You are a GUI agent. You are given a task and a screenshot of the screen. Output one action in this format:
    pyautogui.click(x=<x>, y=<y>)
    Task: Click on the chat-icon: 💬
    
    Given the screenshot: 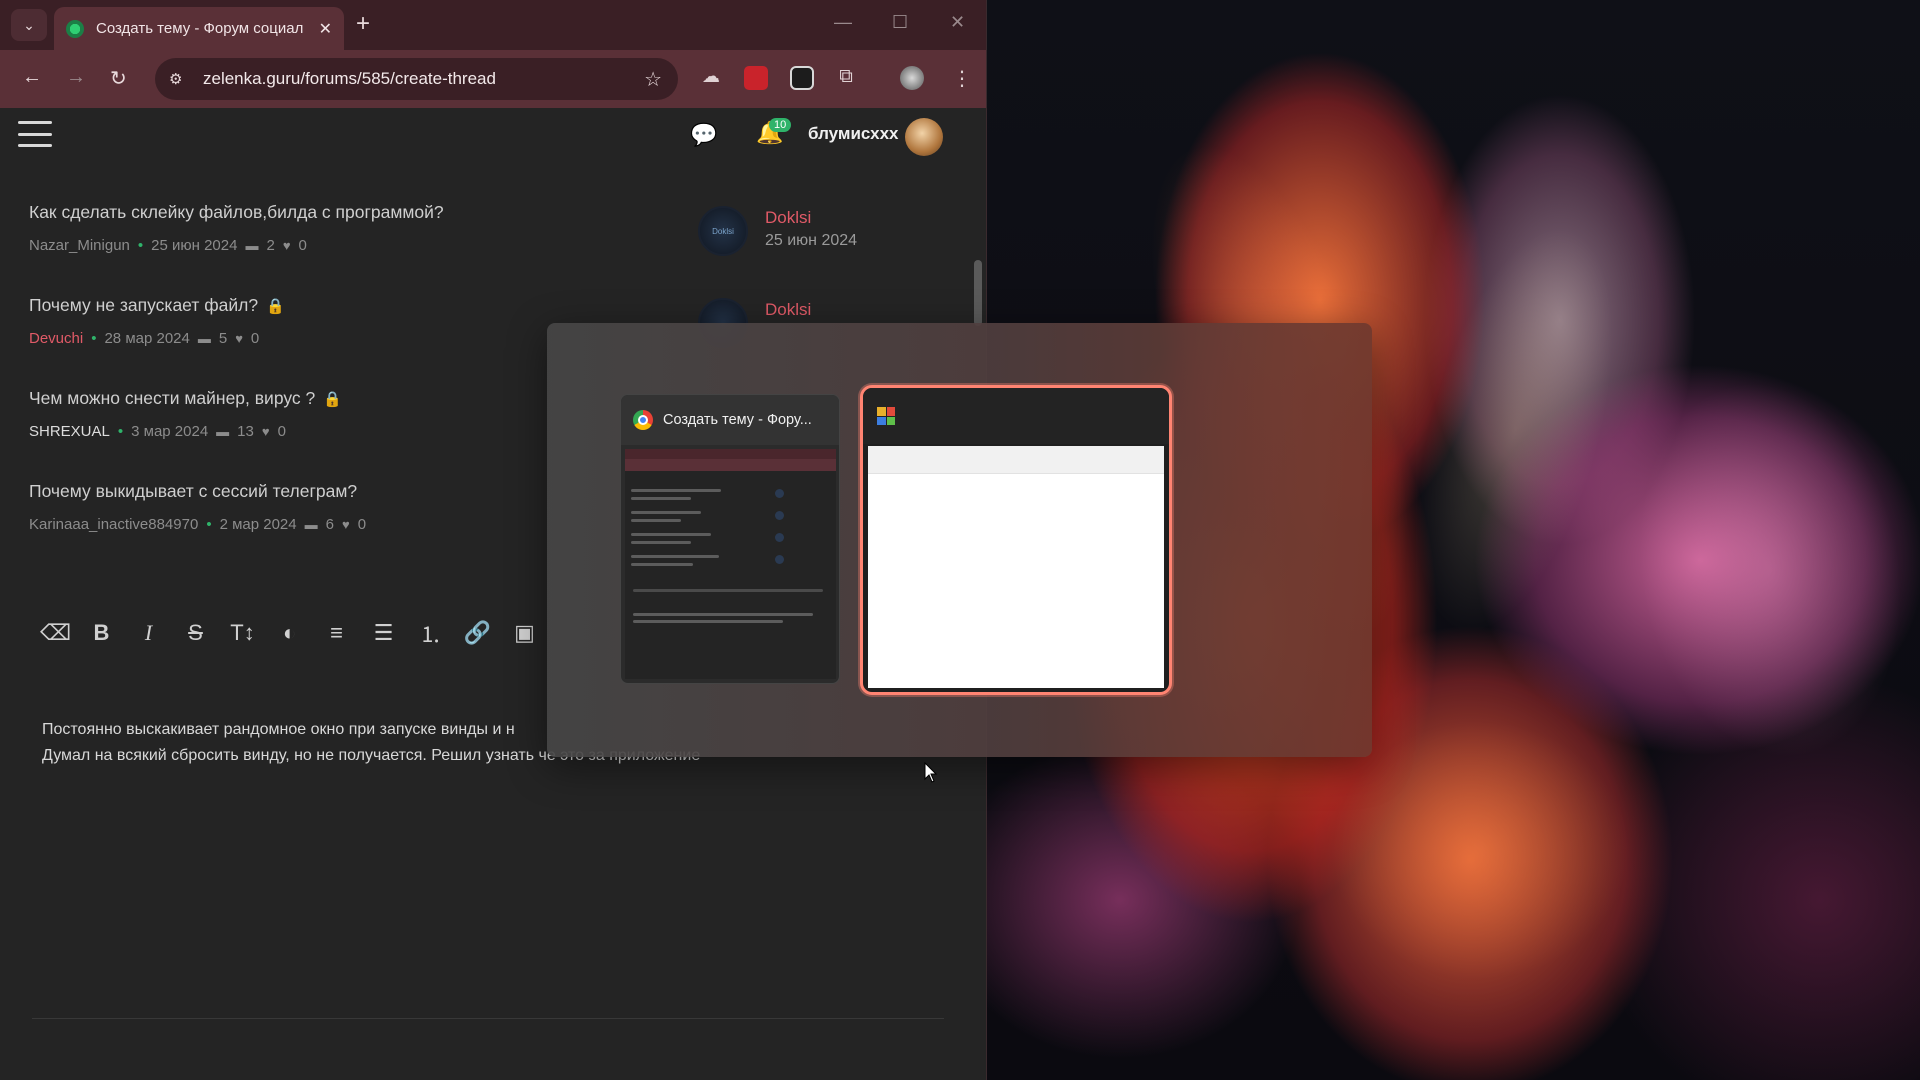 What is the action you would take?
    pyautogui.click(x=703, y=135)
    